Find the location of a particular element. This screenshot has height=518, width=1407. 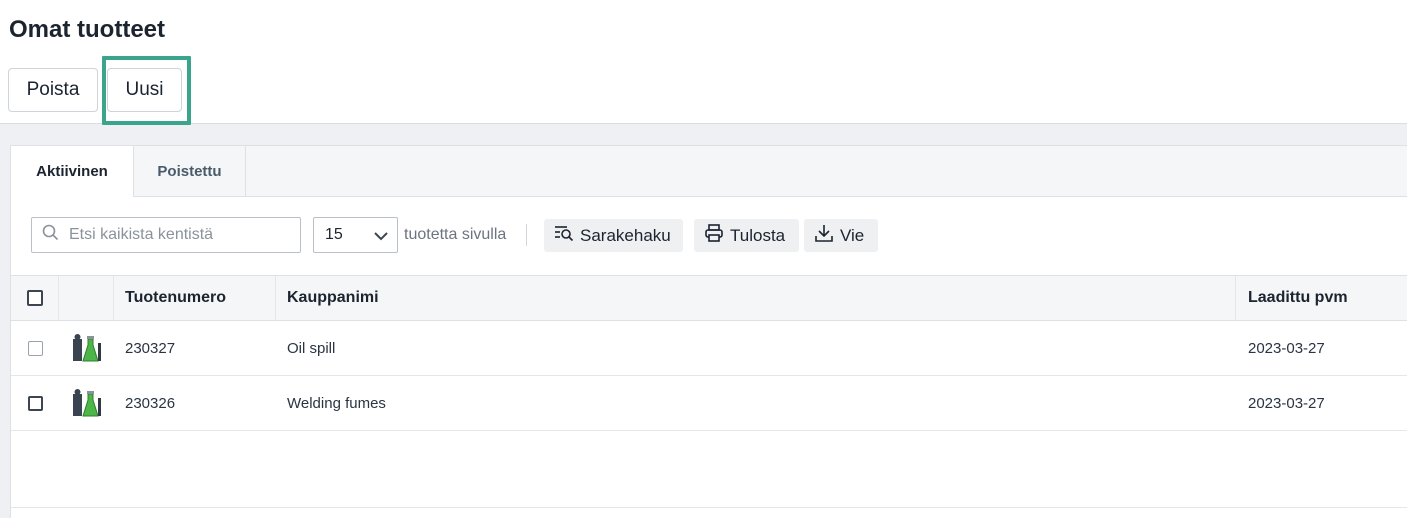

print-button: Tulosta is located at coordinates (746, 235).